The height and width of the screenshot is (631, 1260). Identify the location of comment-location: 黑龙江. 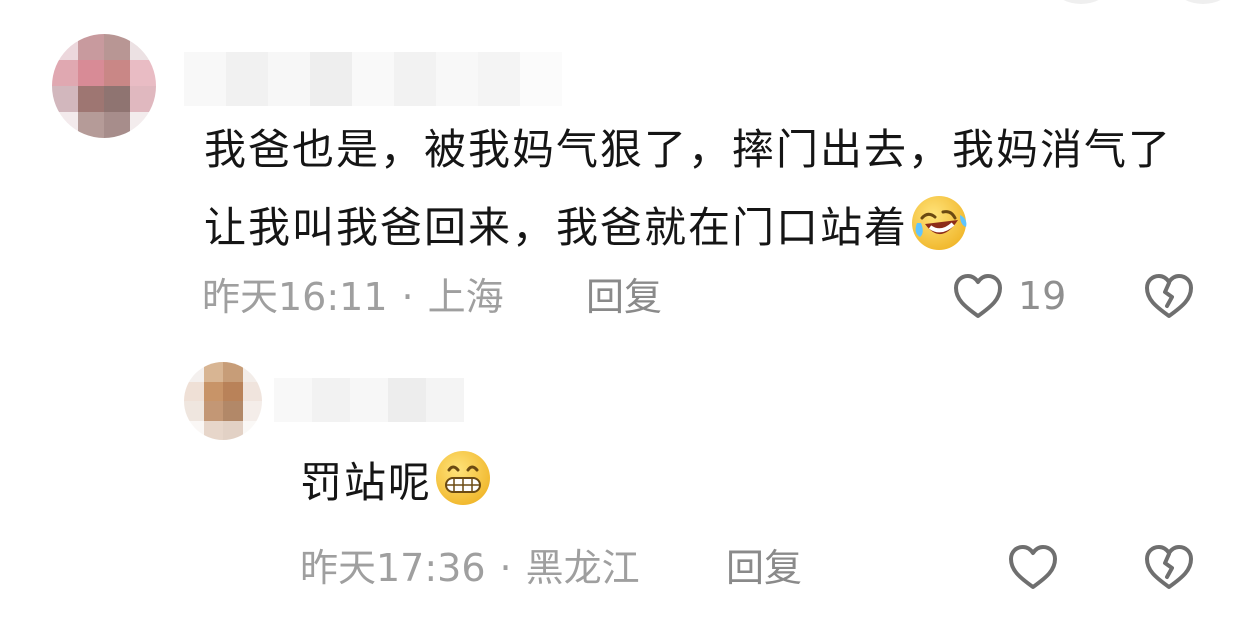
(582, 568).